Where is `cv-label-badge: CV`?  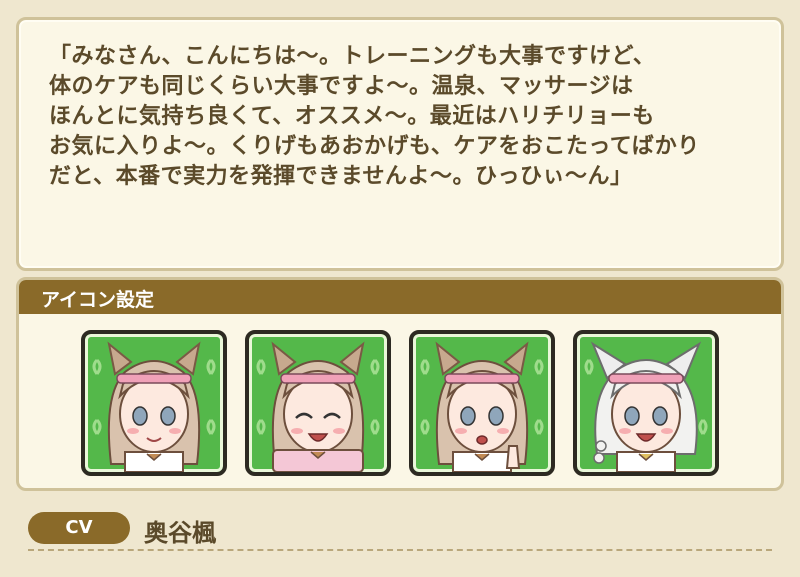
cv-label-badge: CV is located at coordinates (79, 528).